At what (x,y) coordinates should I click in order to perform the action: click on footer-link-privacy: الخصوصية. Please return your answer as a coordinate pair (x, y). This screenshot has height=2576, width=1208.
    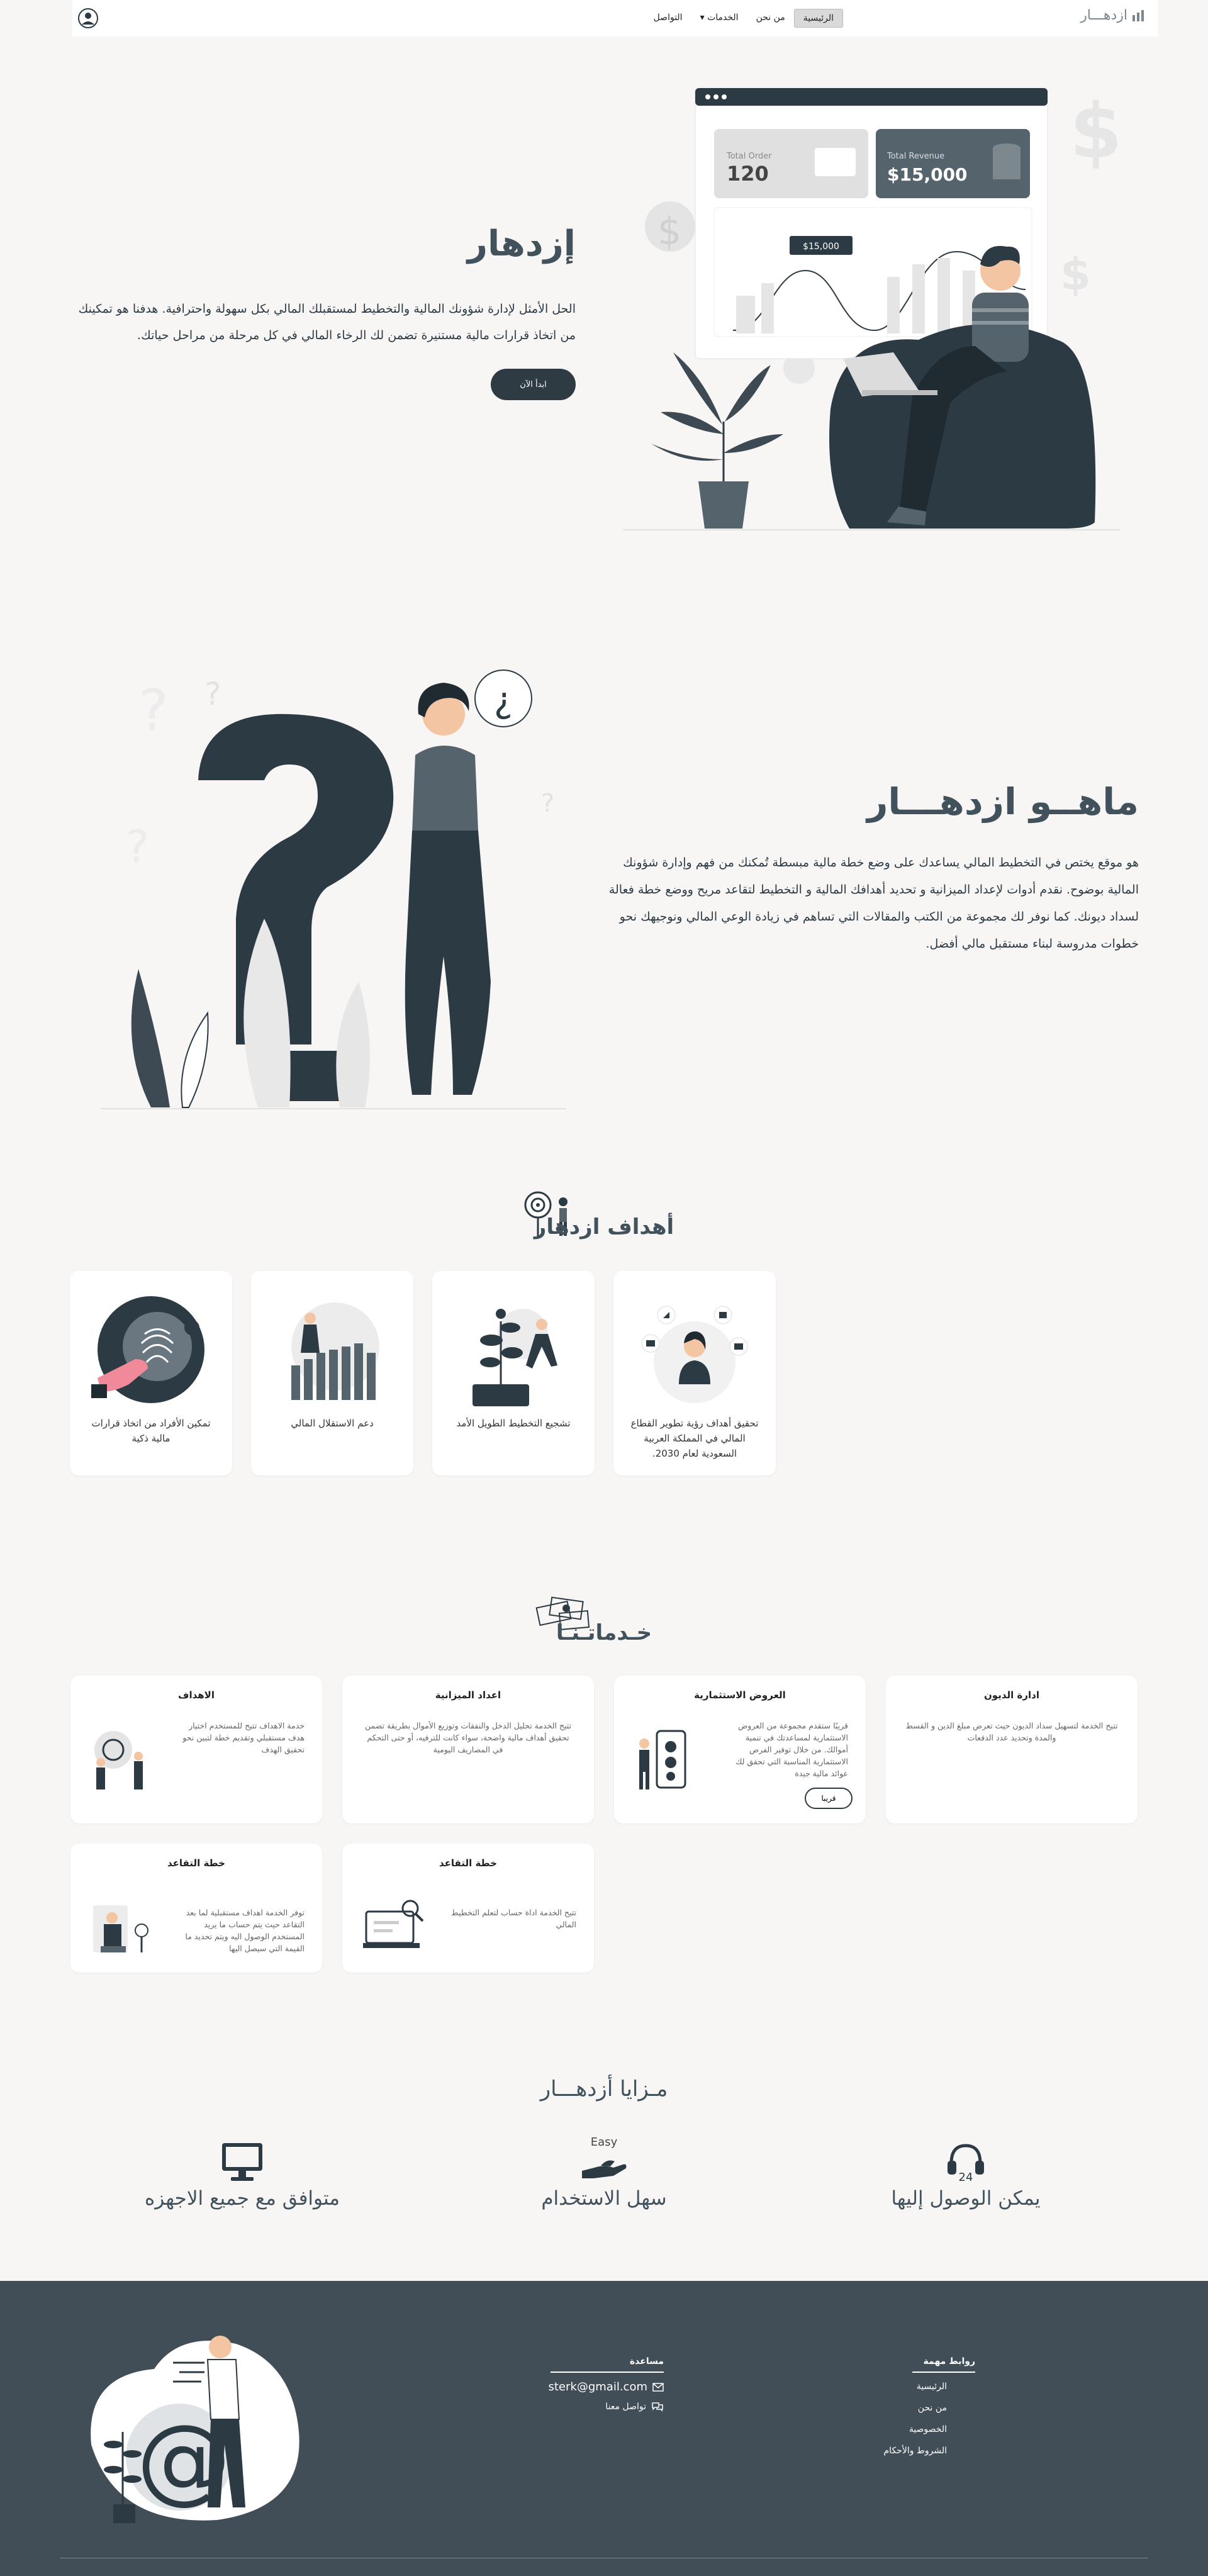
    Looking at the image, I should click on (928, 2429).